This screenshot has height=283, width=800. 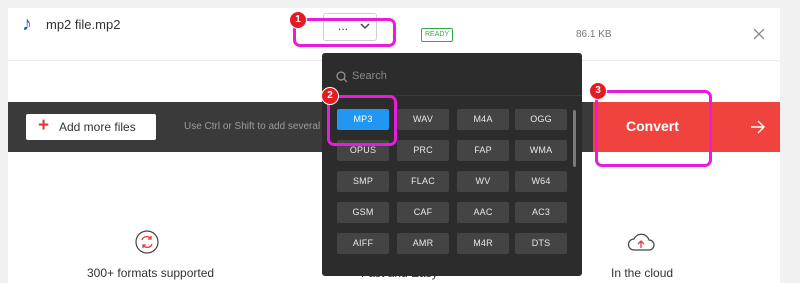 What do you see at coordinates (437, 35) in the screenshot?
I see `status-badge: READY` at bounding box center [437, 35].